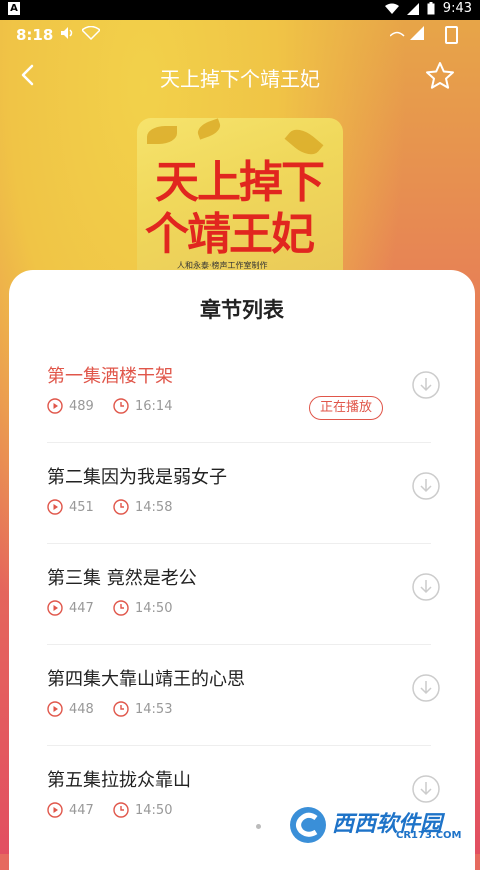 This screenshot has width=480, height=870. What do you see at coordinates (81, 406) in the screenshot?
I see `play-count: 489` at bounding box center [81, 406].